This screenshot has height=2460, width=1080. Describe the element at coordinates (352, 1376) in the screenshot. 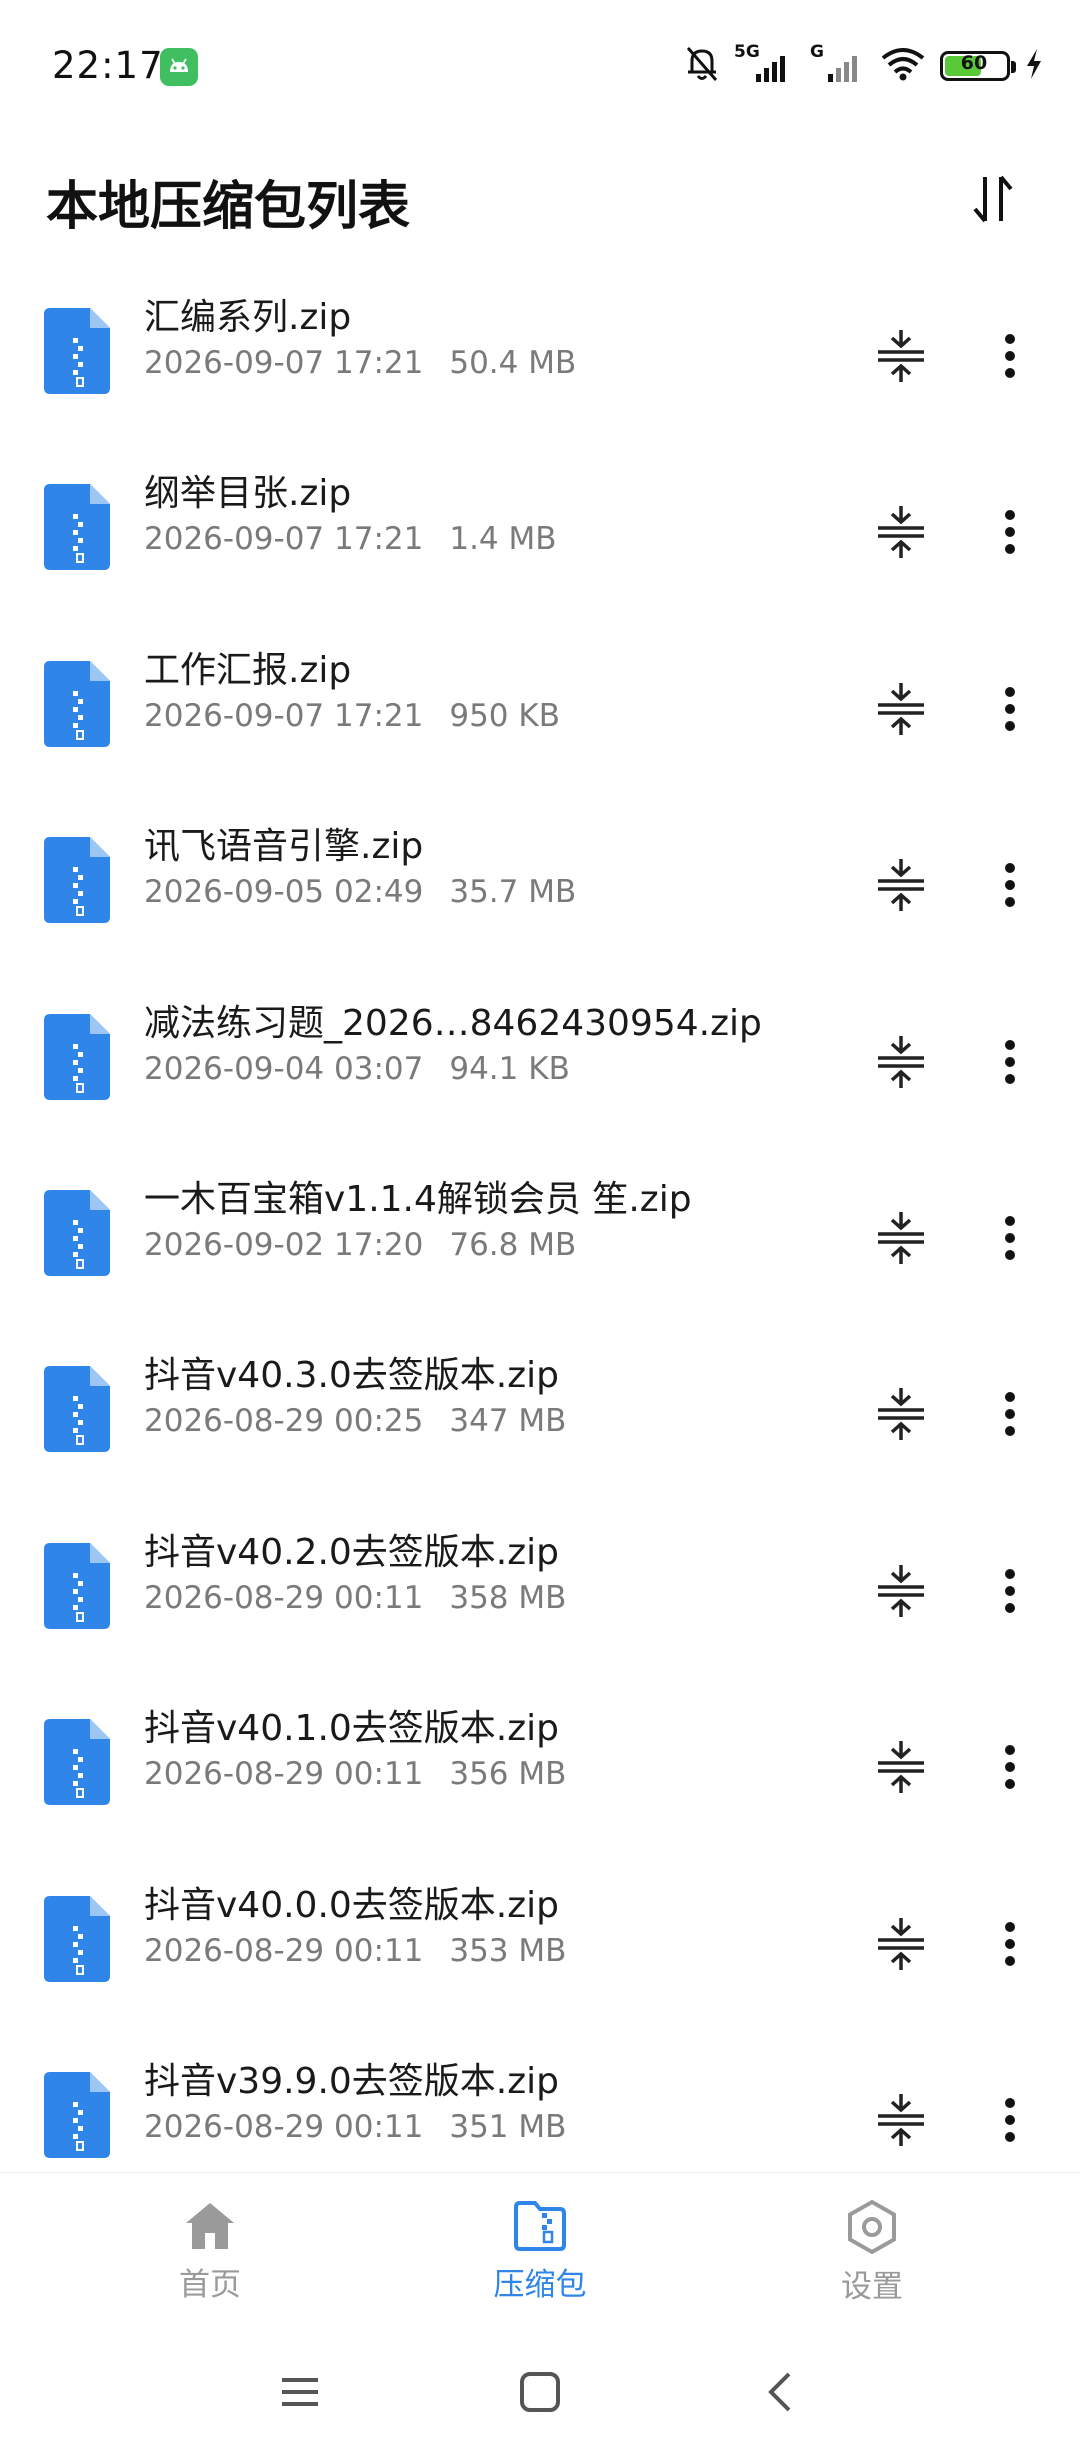

I see `file-name: 抖音v40.3.0去签版本.zip` at that location.